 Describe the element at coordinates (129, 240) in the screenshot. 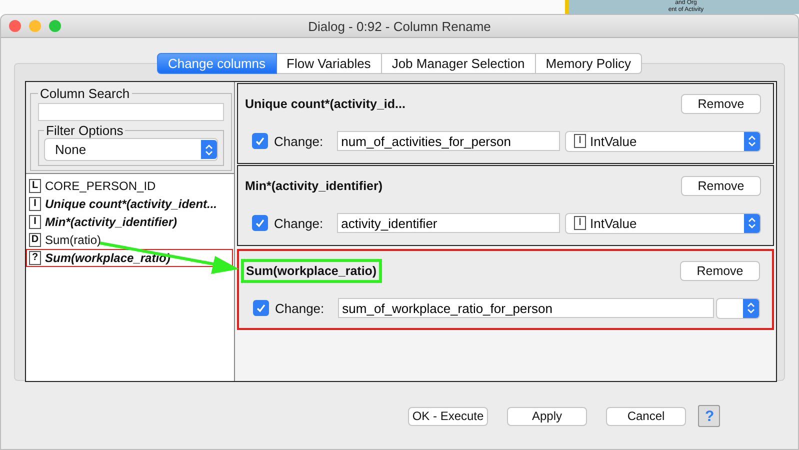

I see `column-list-item: D Sum(ratio)` at that location.